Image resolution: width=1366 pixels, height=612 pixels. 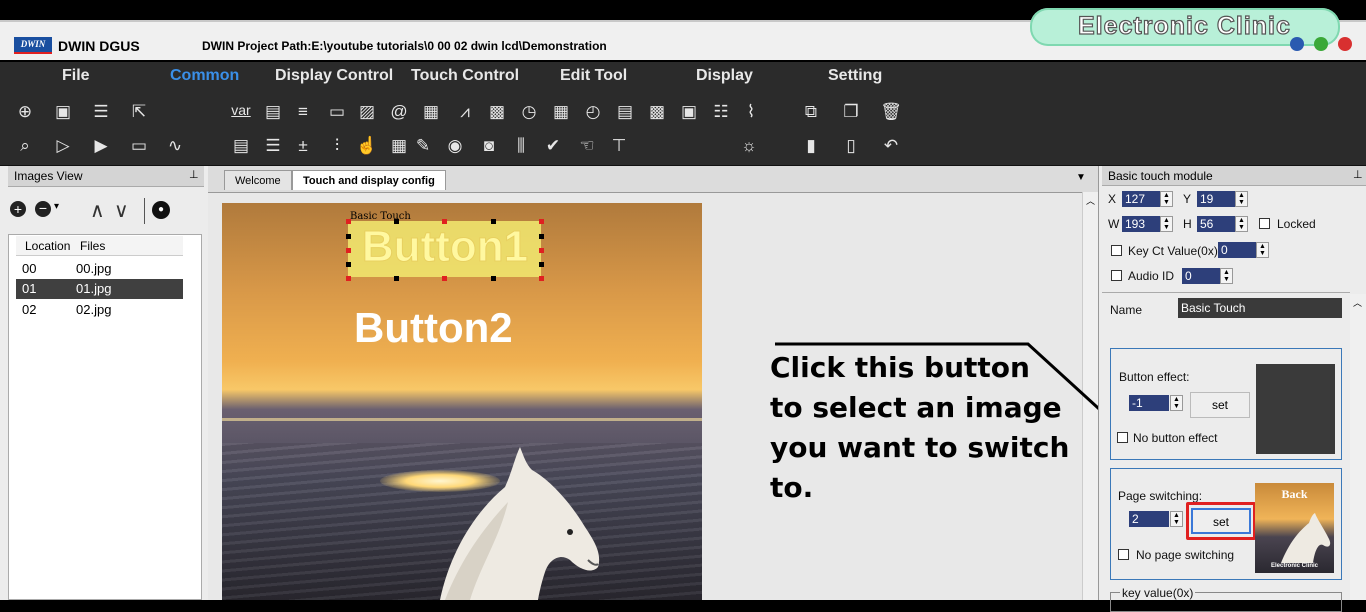 I want to click on menu-icon: ▤, so click(x=625, y=112).